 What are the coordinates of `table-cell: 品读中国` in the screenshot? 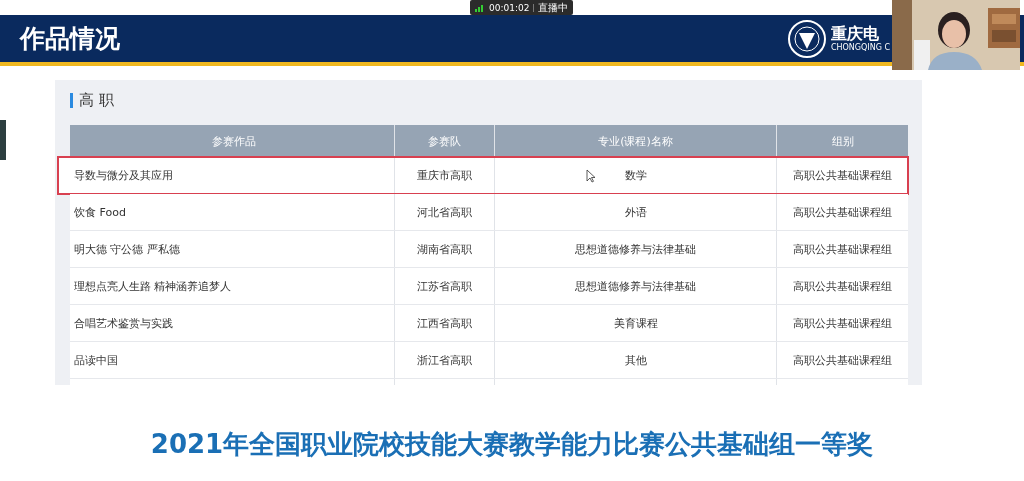 It's located at (232, 360).